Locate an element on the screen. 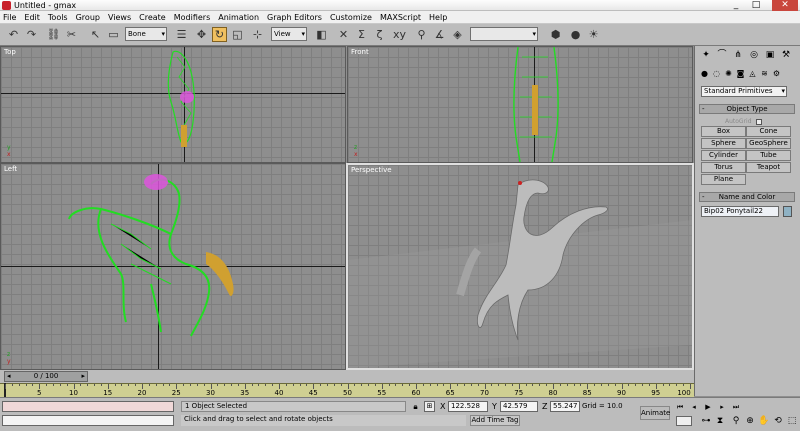 This screenshot has width=800, height=431. sphere-button: Sphere is located at coordinates (723, 143).